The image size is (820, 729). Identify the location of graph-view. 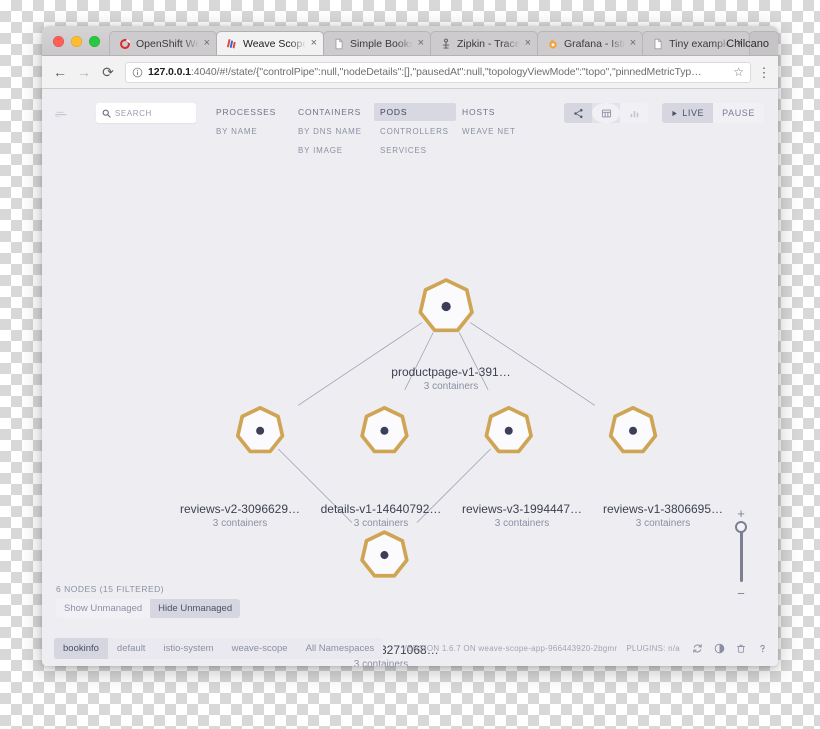
(578, 113).